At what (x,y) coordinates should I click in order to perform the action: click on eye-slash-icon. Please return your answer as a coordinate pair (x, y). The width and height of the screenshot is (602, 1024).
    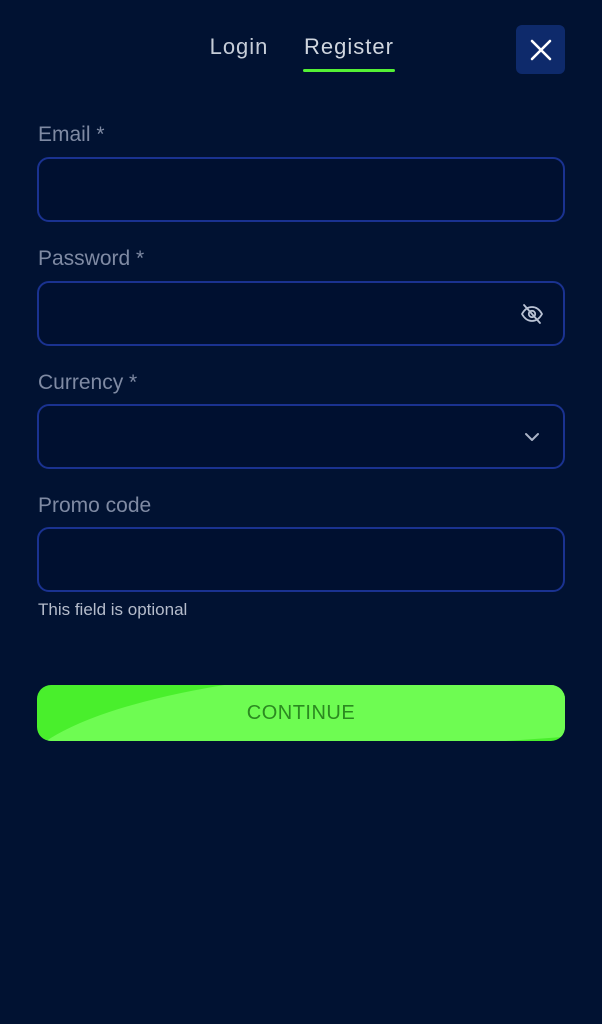
    Looking at the image, I should click on (532, 313).